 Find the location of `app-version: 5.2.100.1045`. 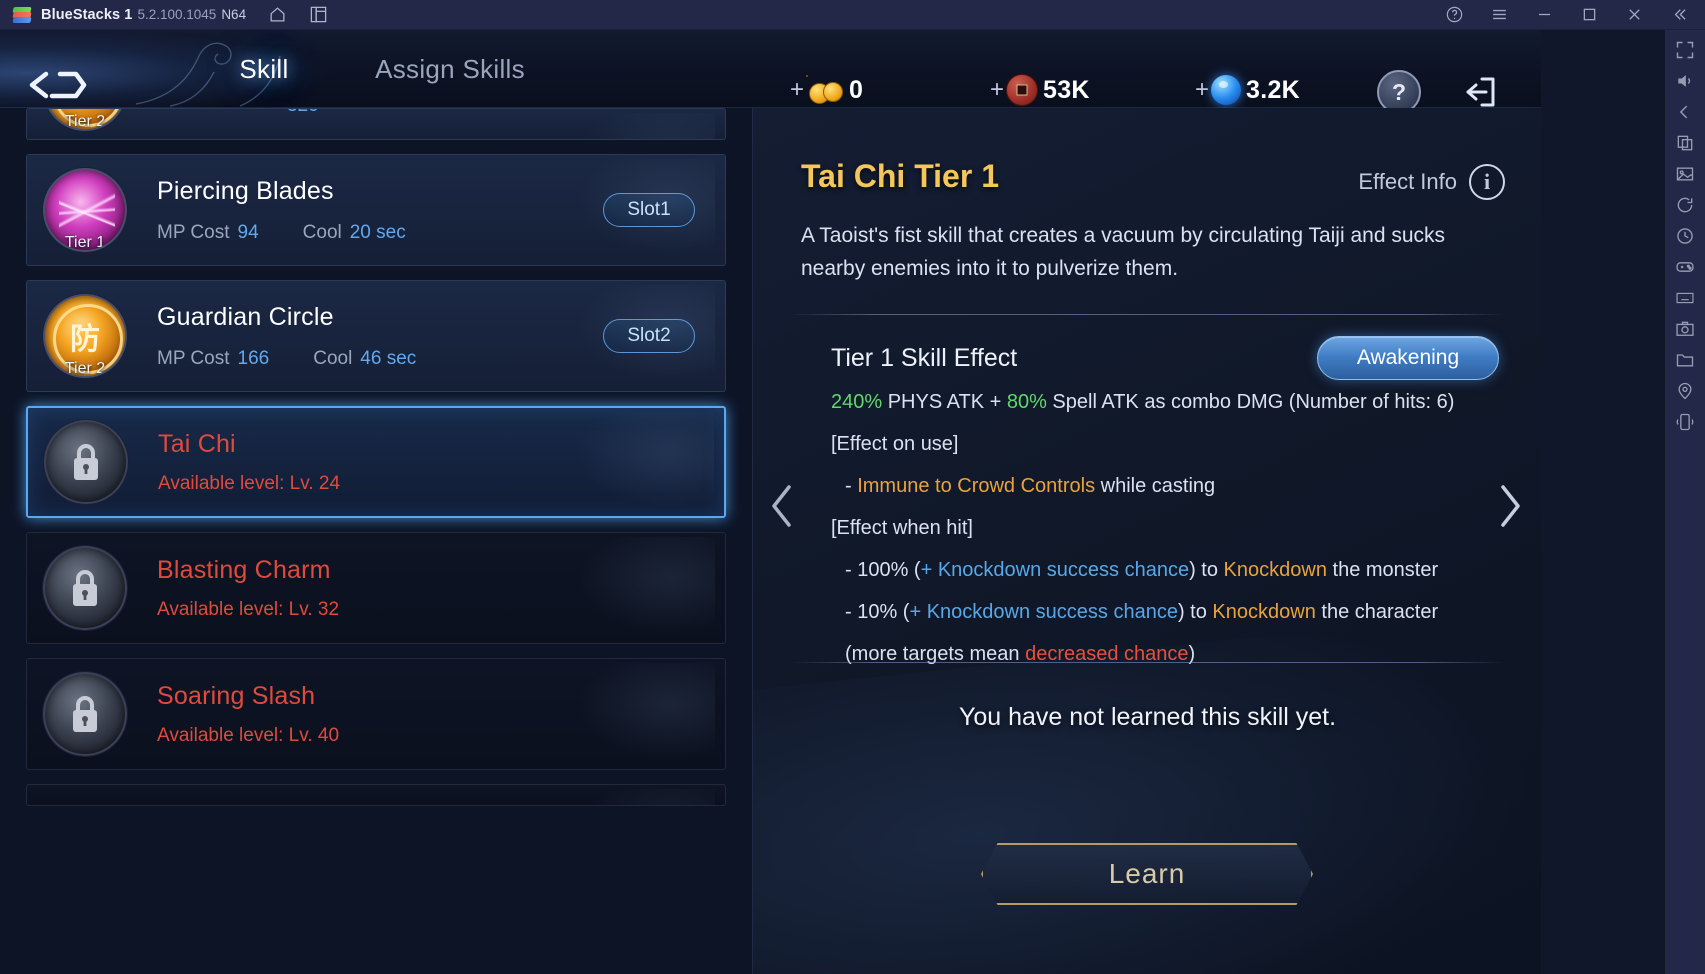

app-version: 5.2.100.1045 is located at coordinates (177, 14).